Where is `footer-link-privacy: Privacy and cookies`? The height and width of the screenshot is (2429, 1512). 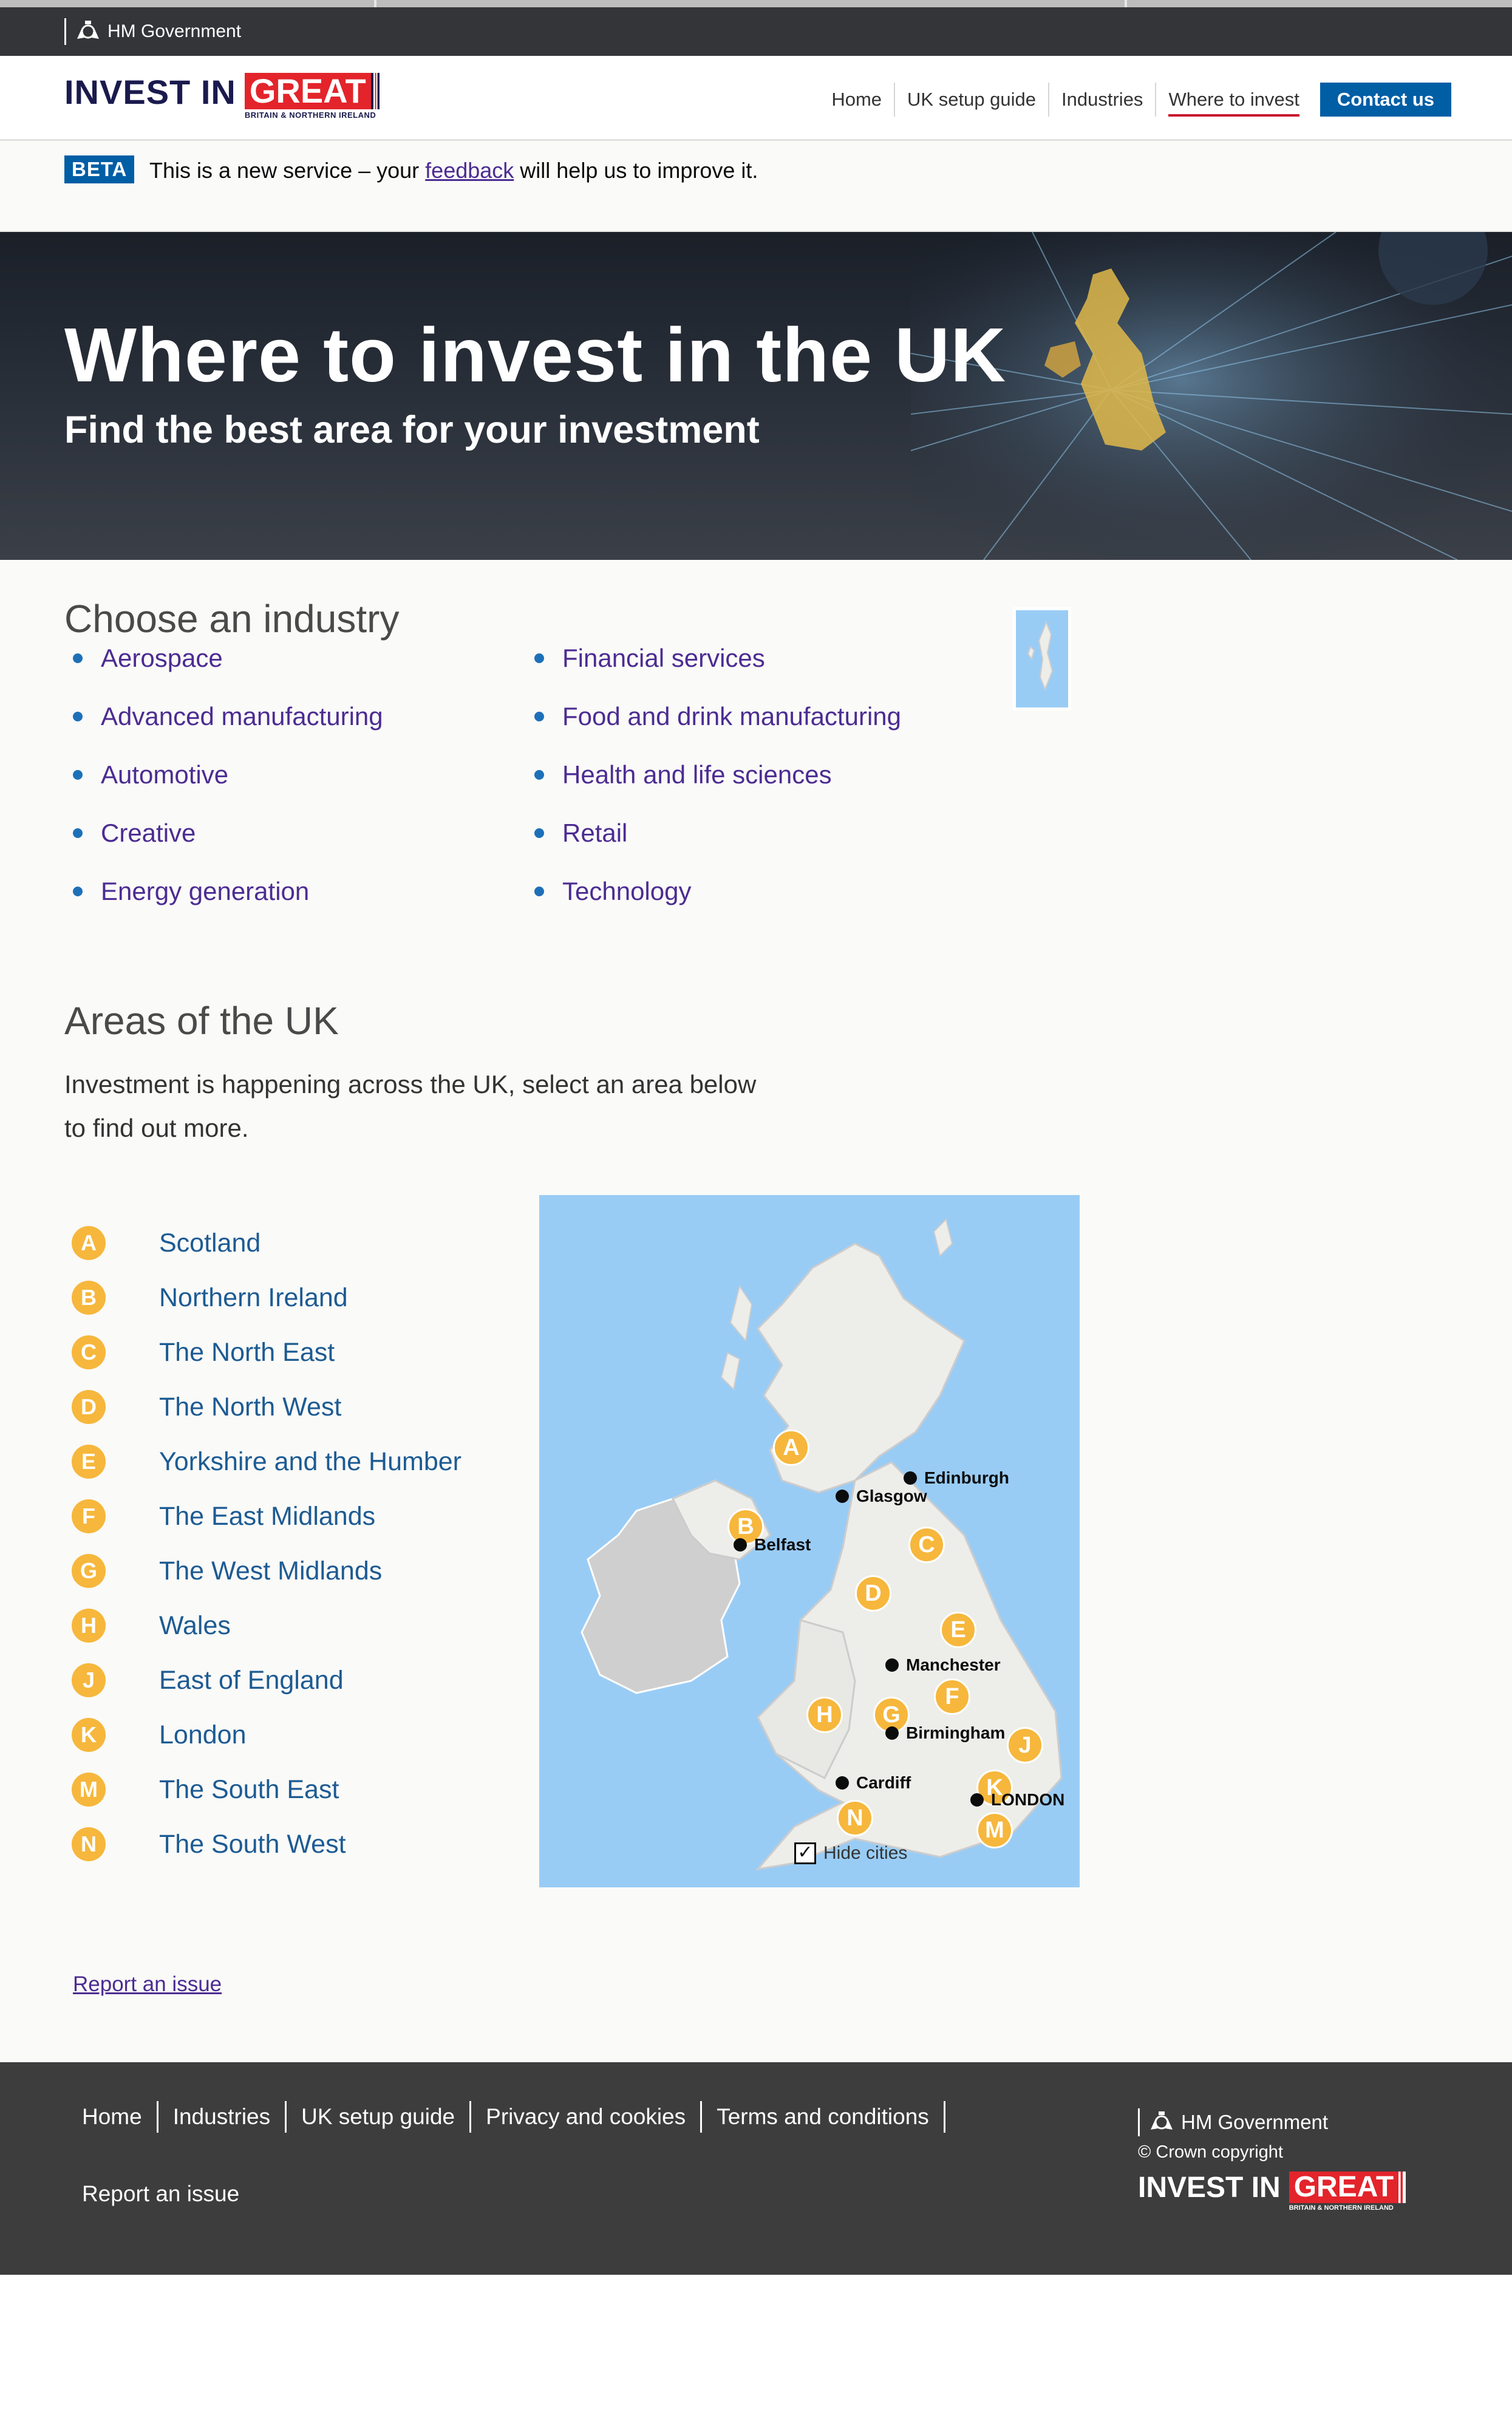 footer-link-privacy: Privacy and cookies is located at coordinates (587, 2117).